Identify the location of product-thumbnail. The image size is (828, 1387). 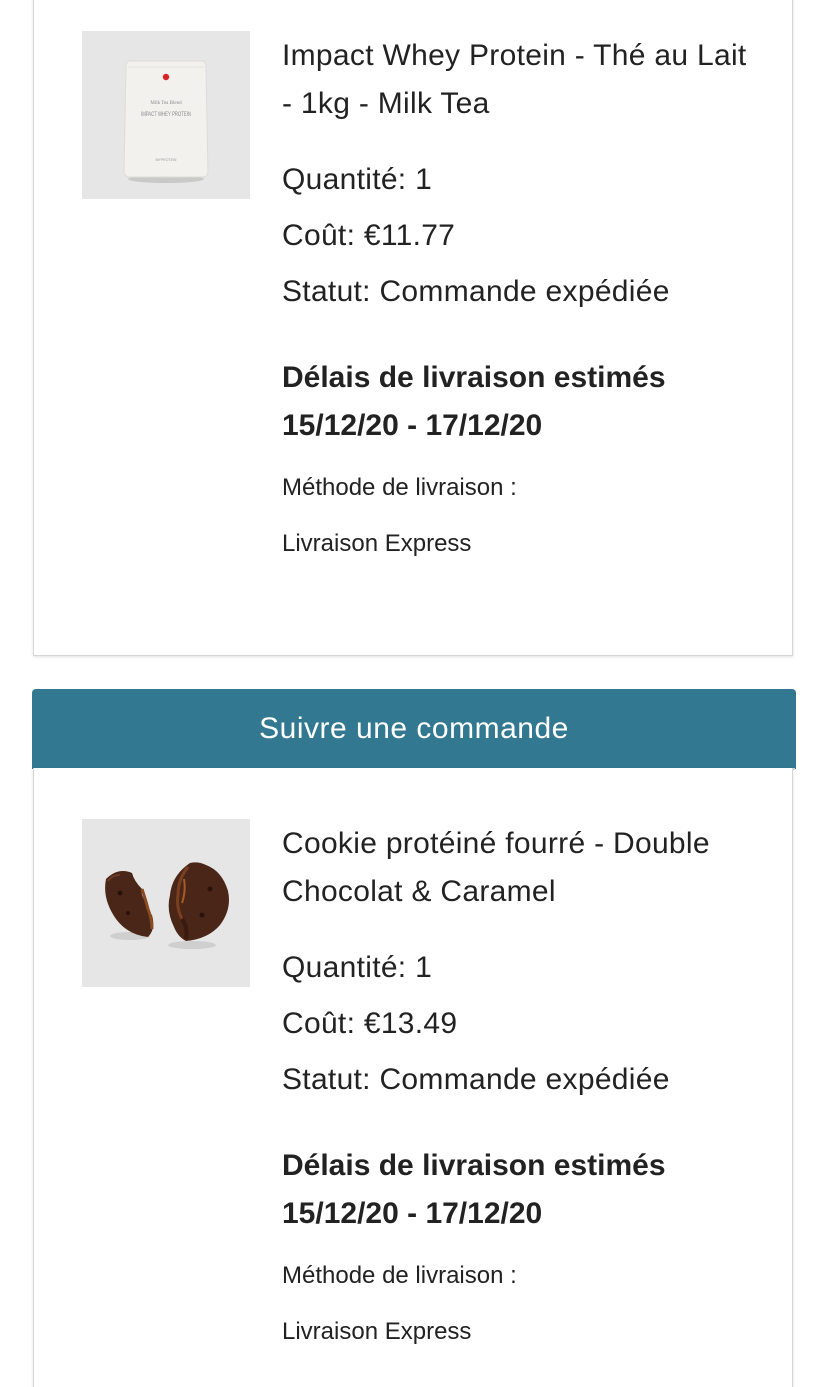
(166, 903).